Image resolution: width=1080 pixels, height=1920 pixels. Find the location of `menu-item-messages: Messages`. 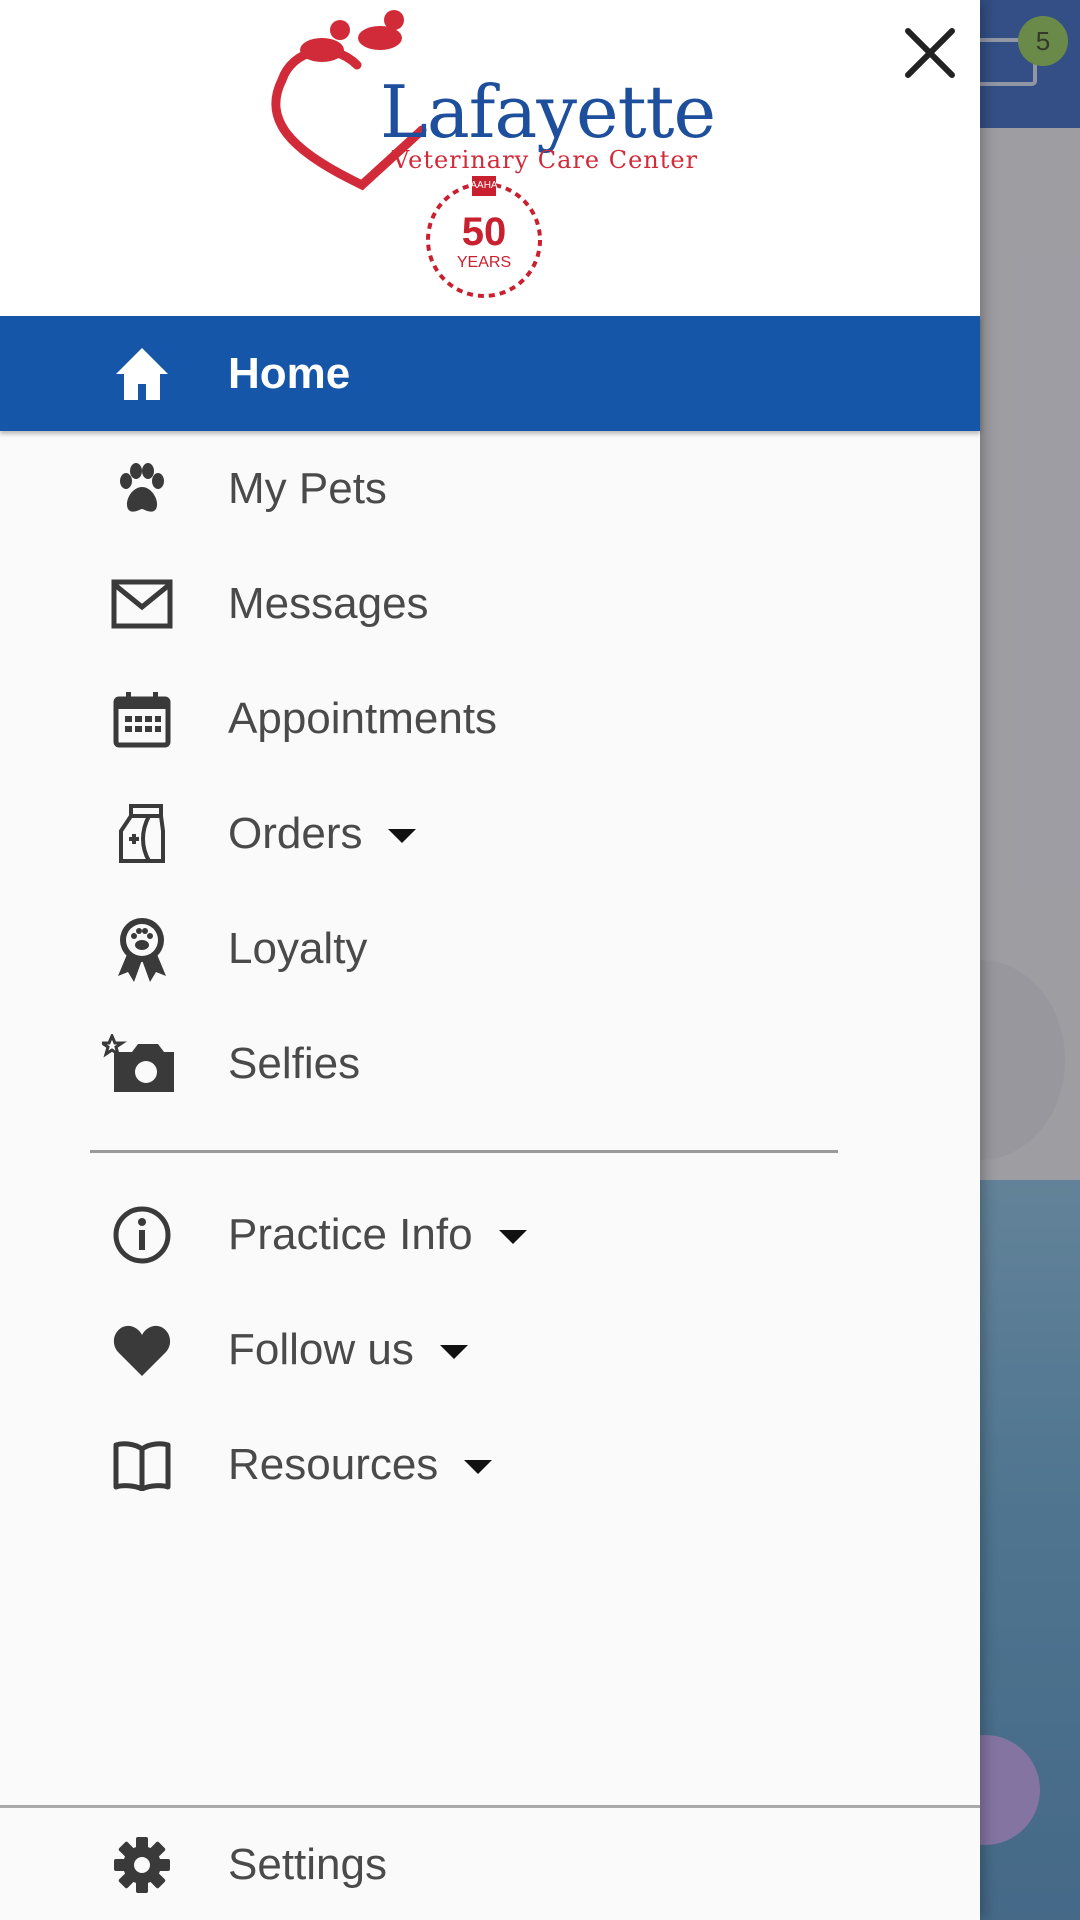

menu-item-messages: Messages is located at coordinates (490, 603).